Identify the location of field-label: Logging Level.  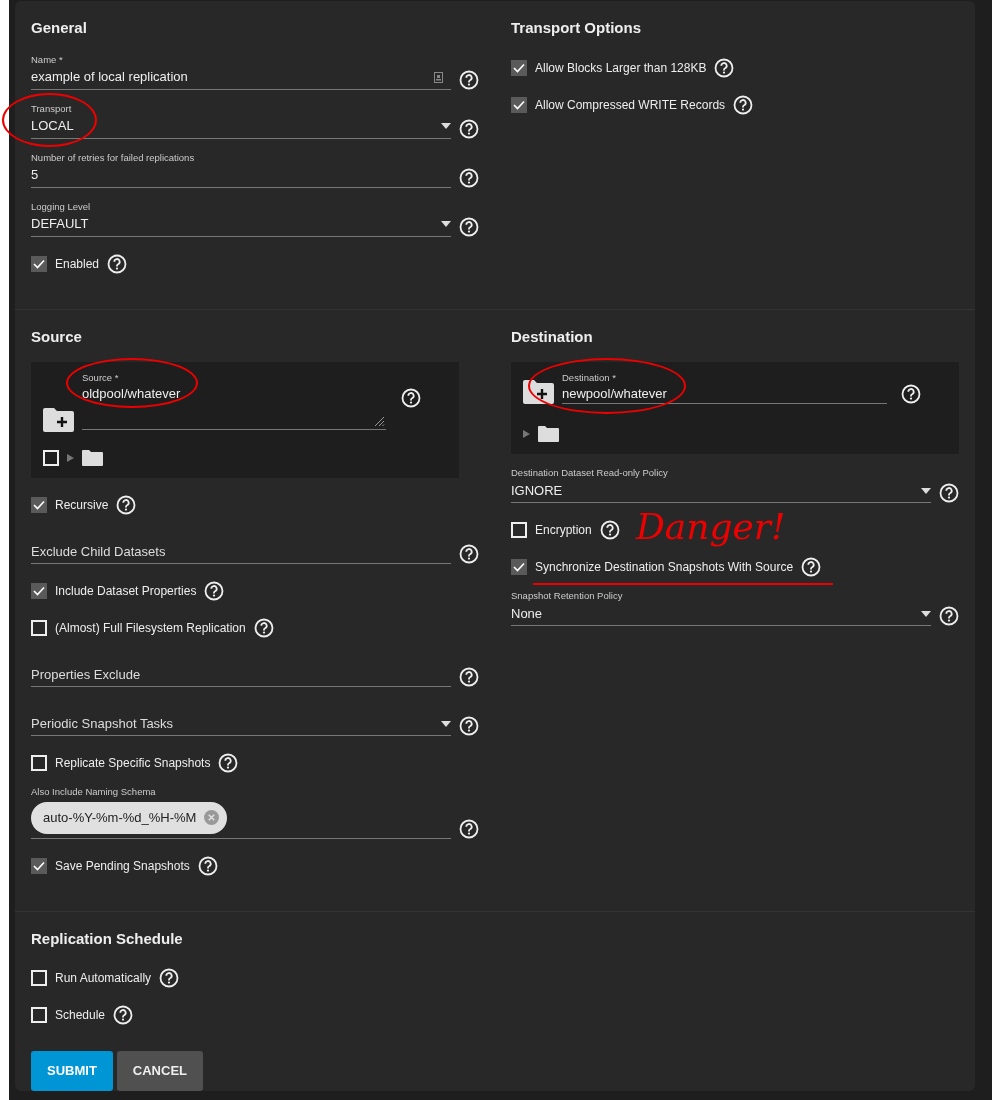
(61, 206).